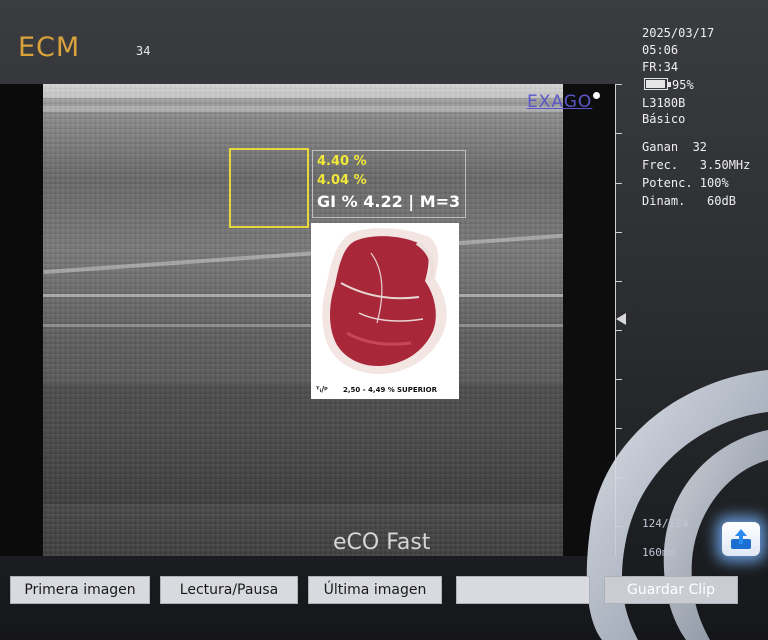  Describe the element at coordinates (320, 42) in the screenshot. I see `top-bar: ECM 34` at that location.